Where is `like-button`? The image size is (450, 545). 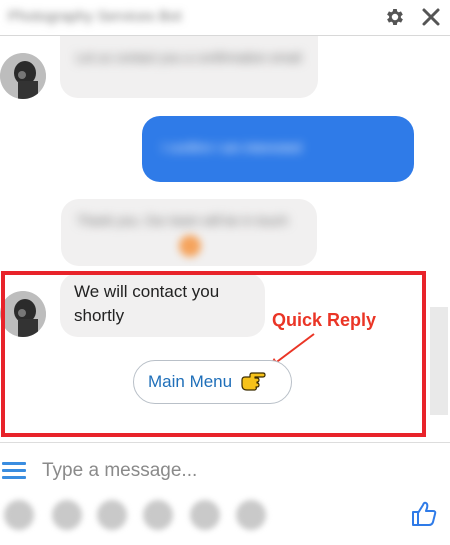 like-button is located at coordinates (424, 516).